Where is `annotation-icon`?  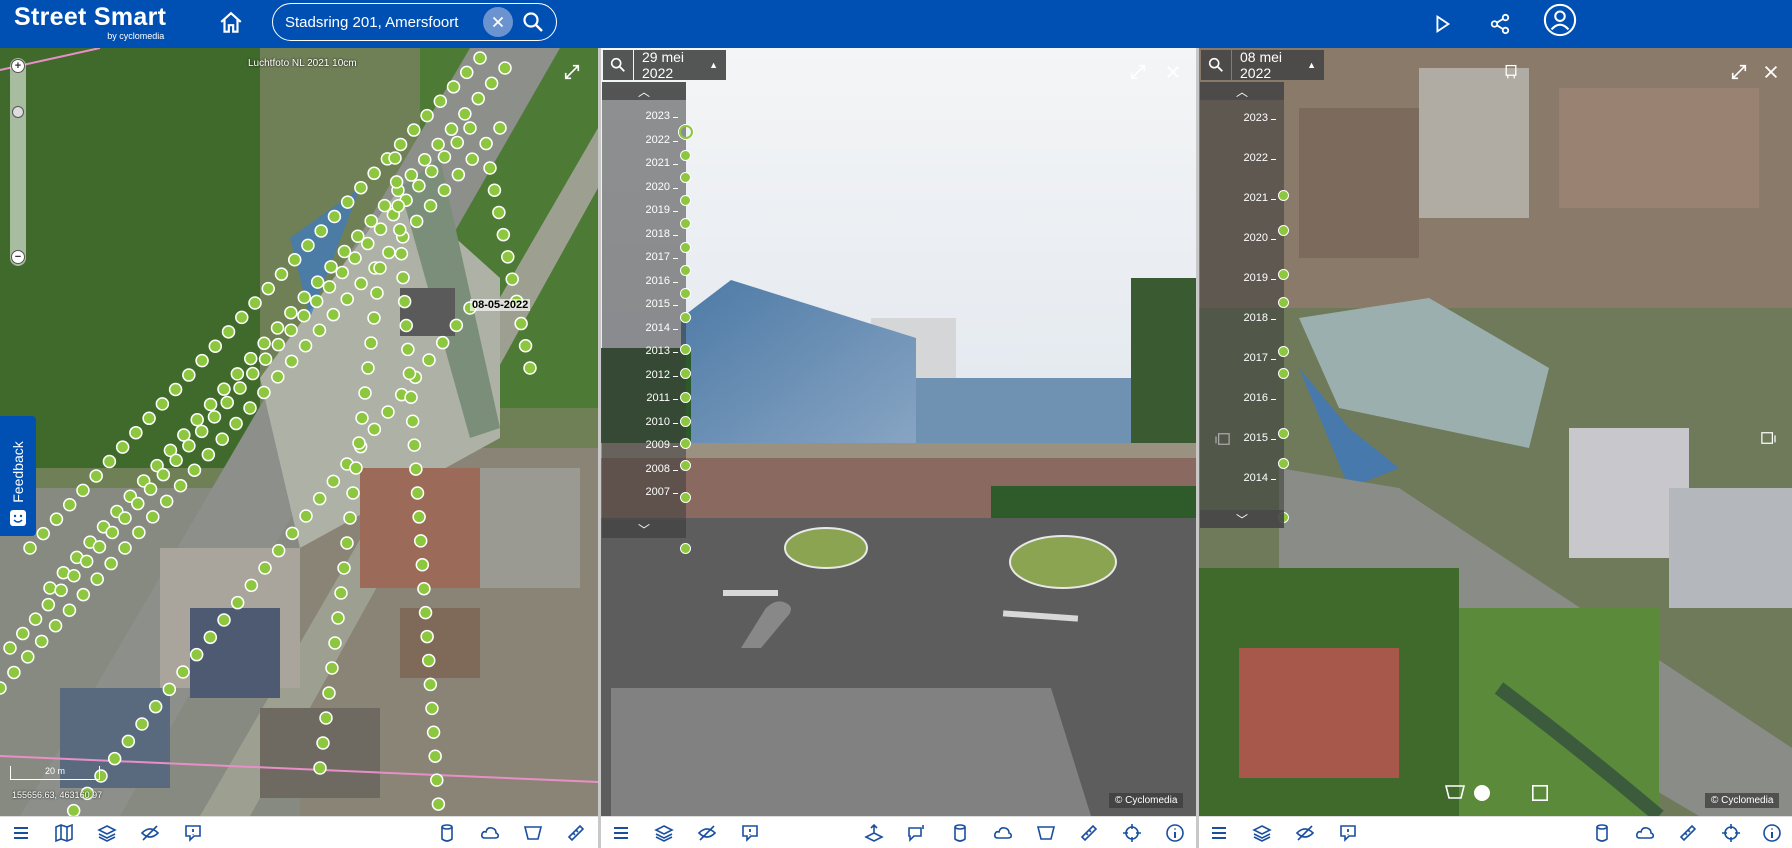
annotation-icon is located at coordinates (917, 833).